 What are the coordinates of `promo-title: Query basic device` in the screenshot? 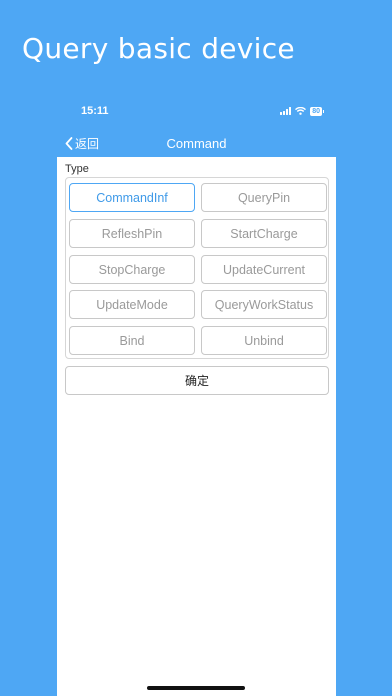 It's located at (158, 48).